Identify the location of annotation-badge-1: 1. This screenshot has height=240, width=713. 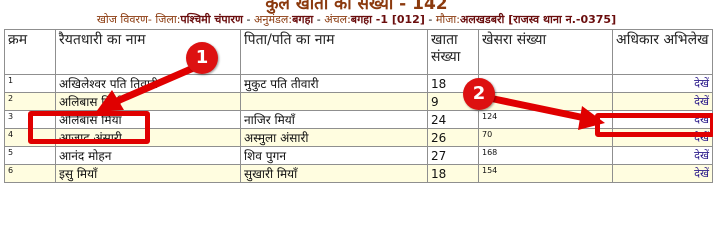
(202, 58).